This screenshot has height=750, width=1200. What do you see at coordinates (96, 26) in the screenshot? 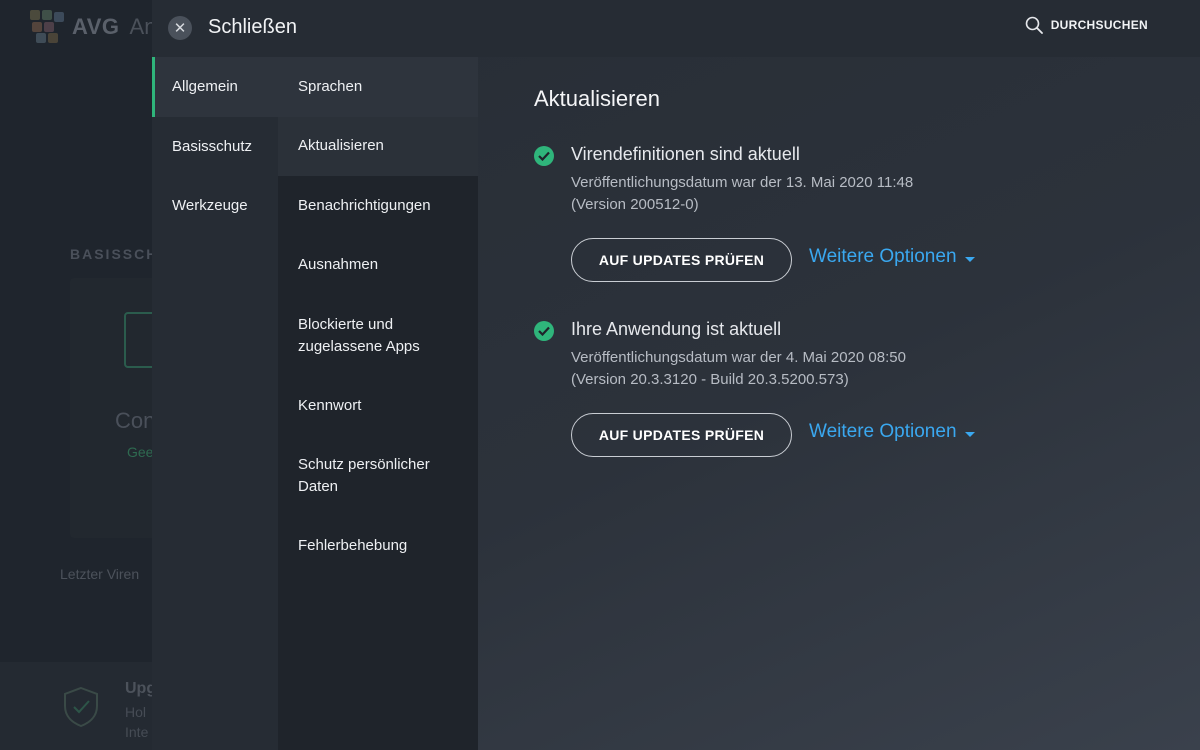
I see `logo-text: AVG` at bounding box center [96, 26].